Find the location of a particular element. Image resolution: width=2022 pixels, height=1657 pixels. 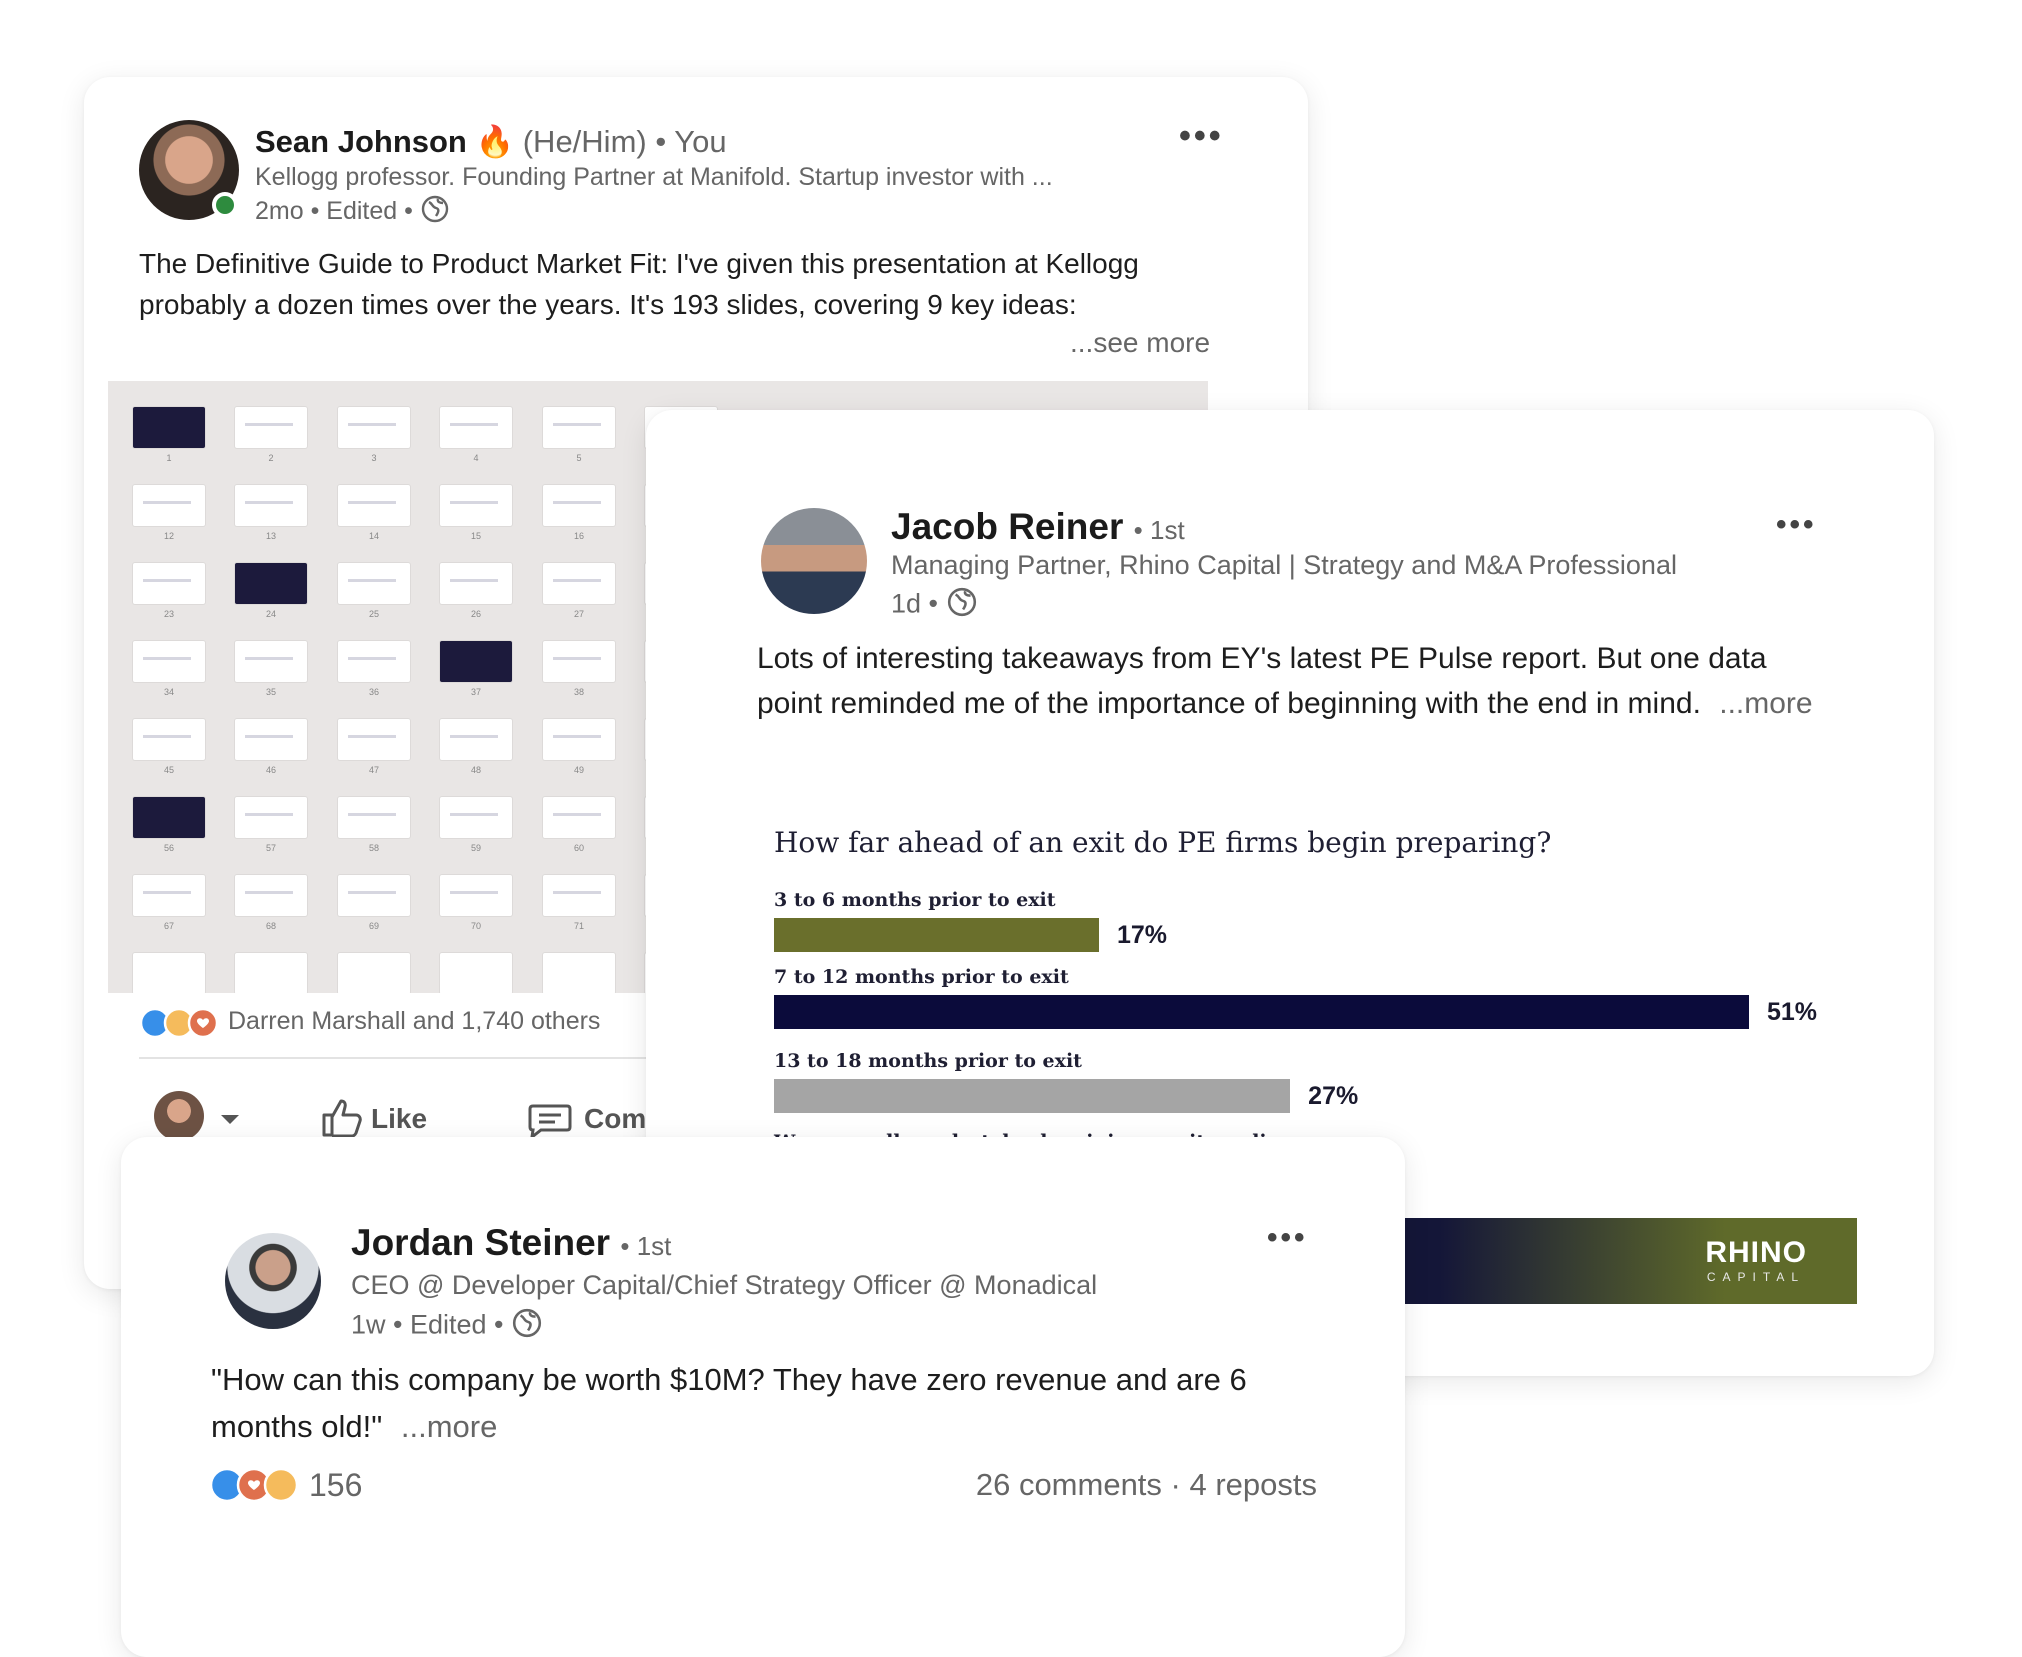

fire-emoji-icon: 🔥 is located at coordinates (495, 141).